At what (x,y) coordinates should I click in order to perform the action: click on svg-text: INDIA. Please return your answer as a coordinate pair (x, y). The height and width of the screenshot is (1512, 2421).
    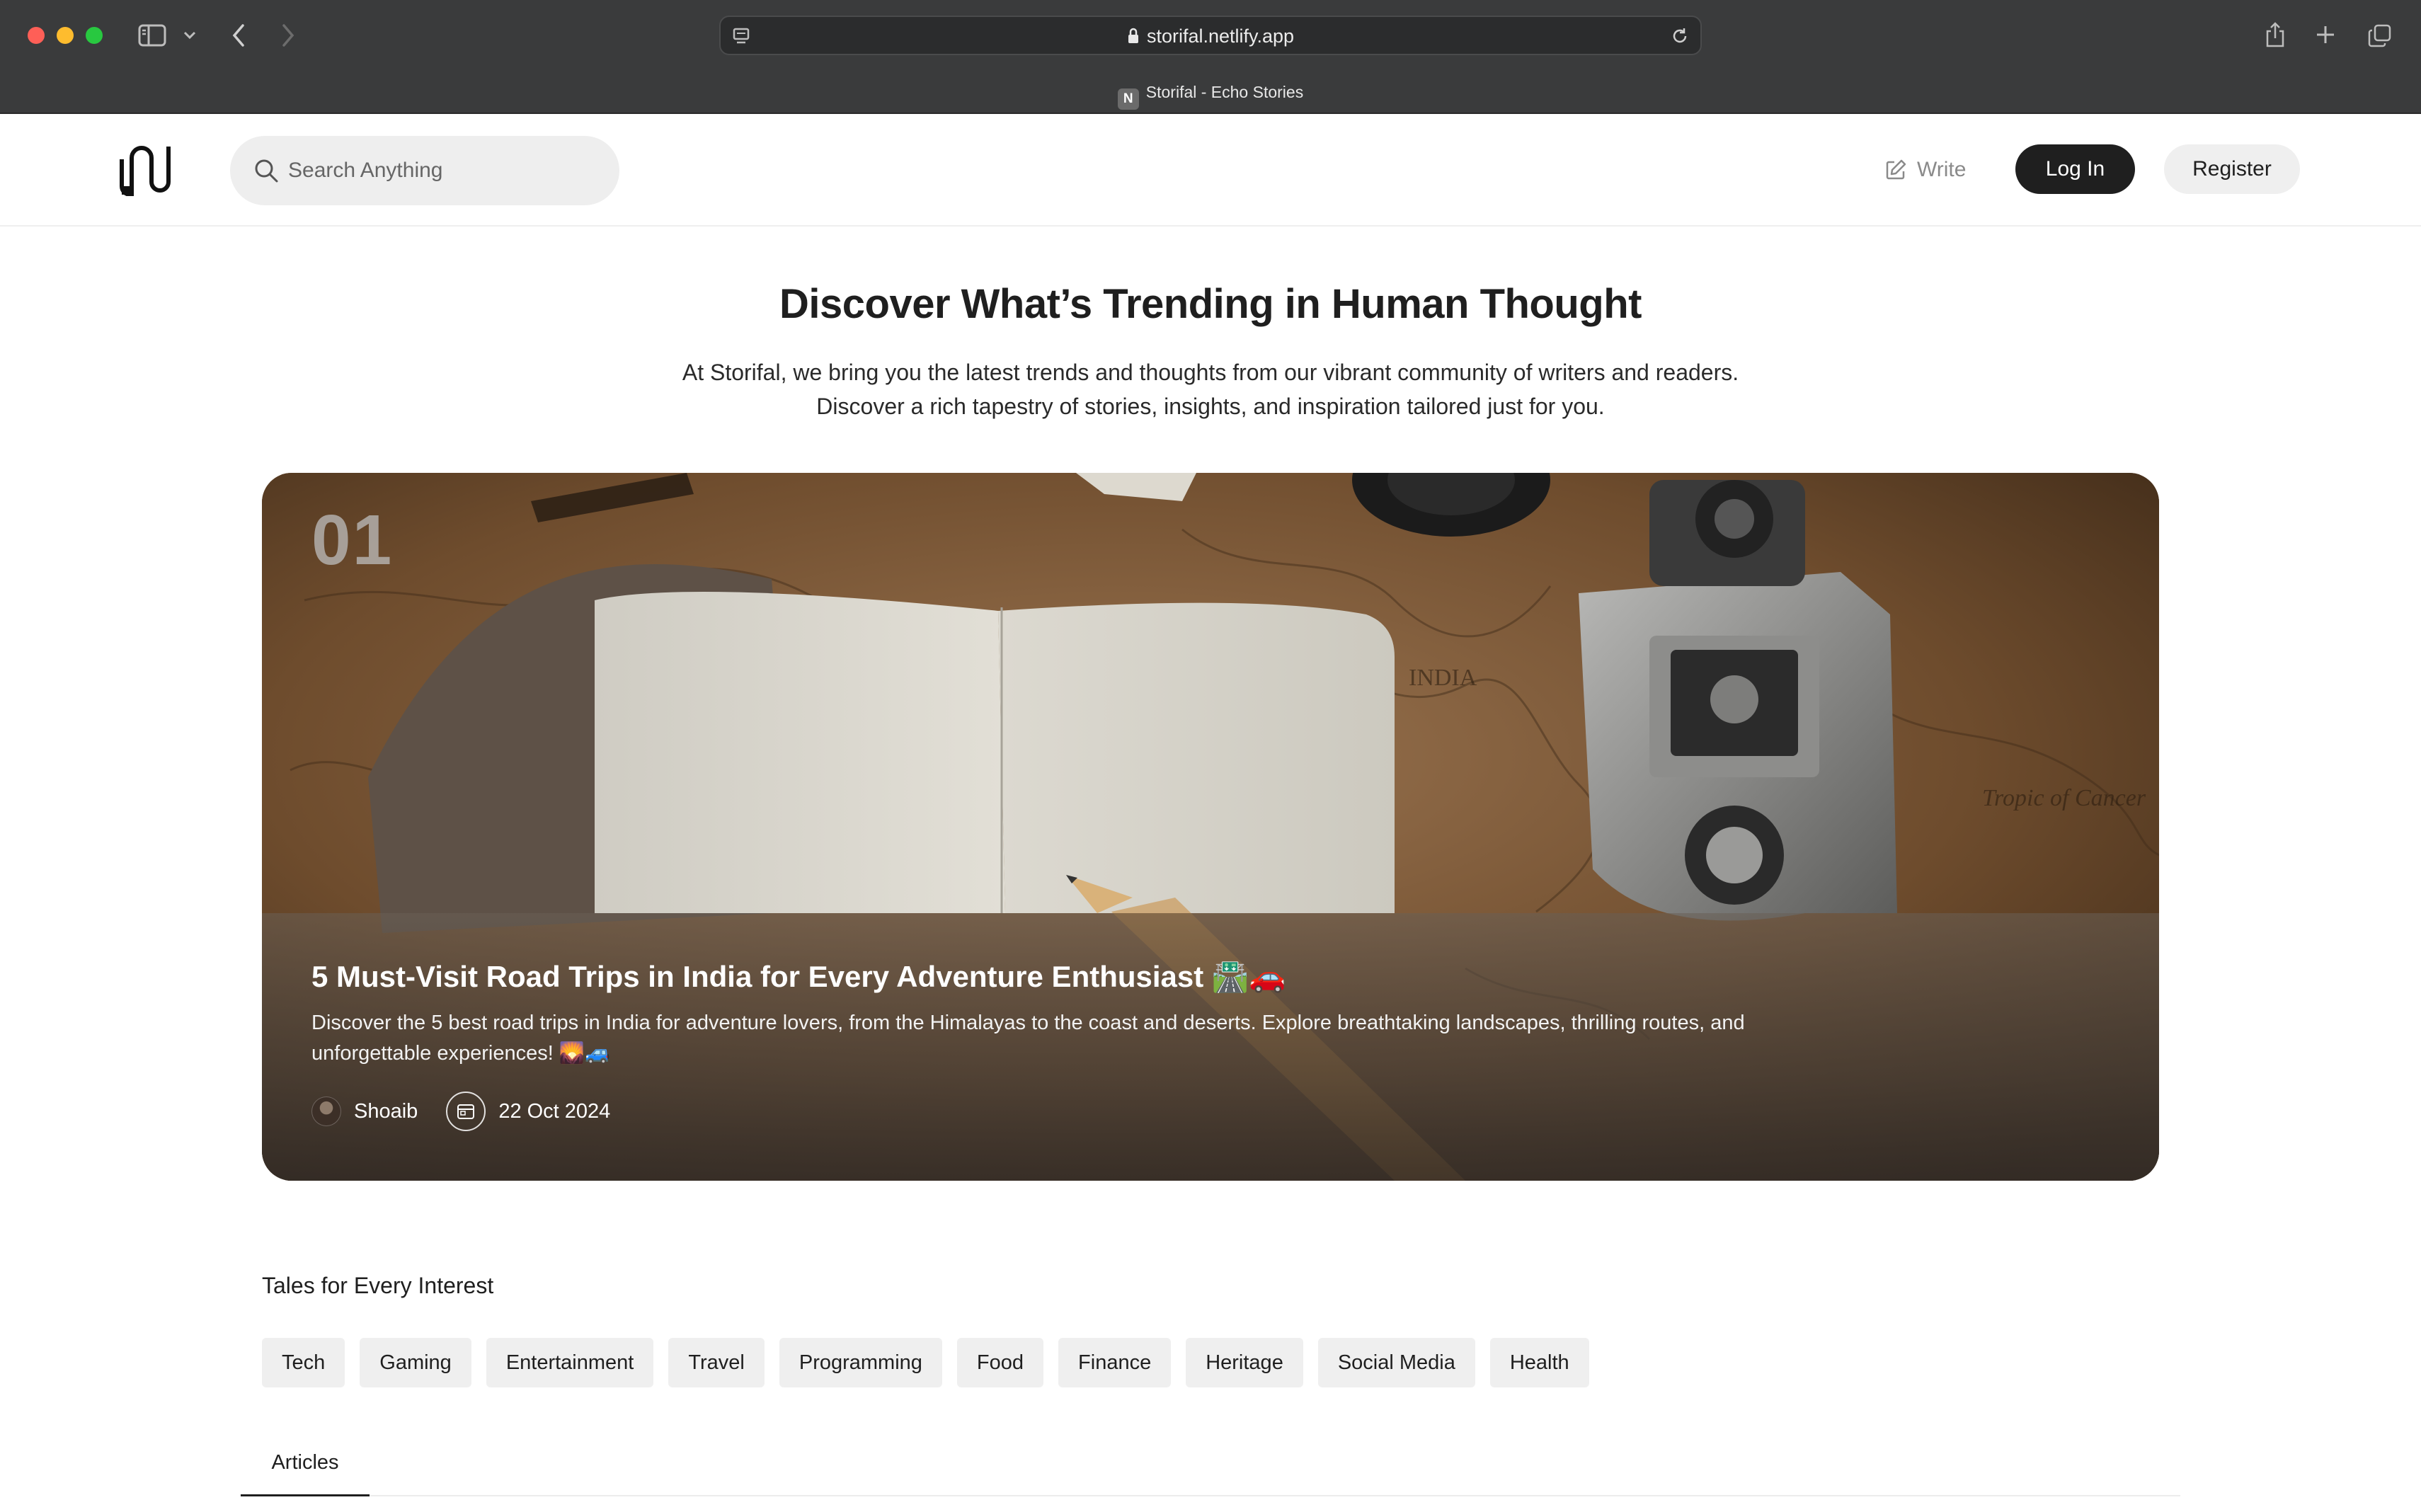
    Looking at the image, I should click on (1443, 678).